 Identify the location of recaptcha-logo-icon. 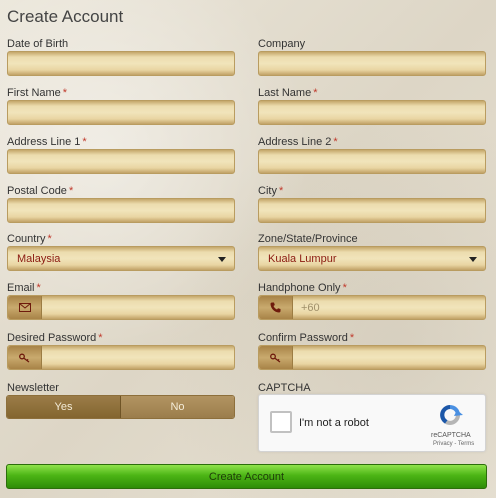
(450, 415).